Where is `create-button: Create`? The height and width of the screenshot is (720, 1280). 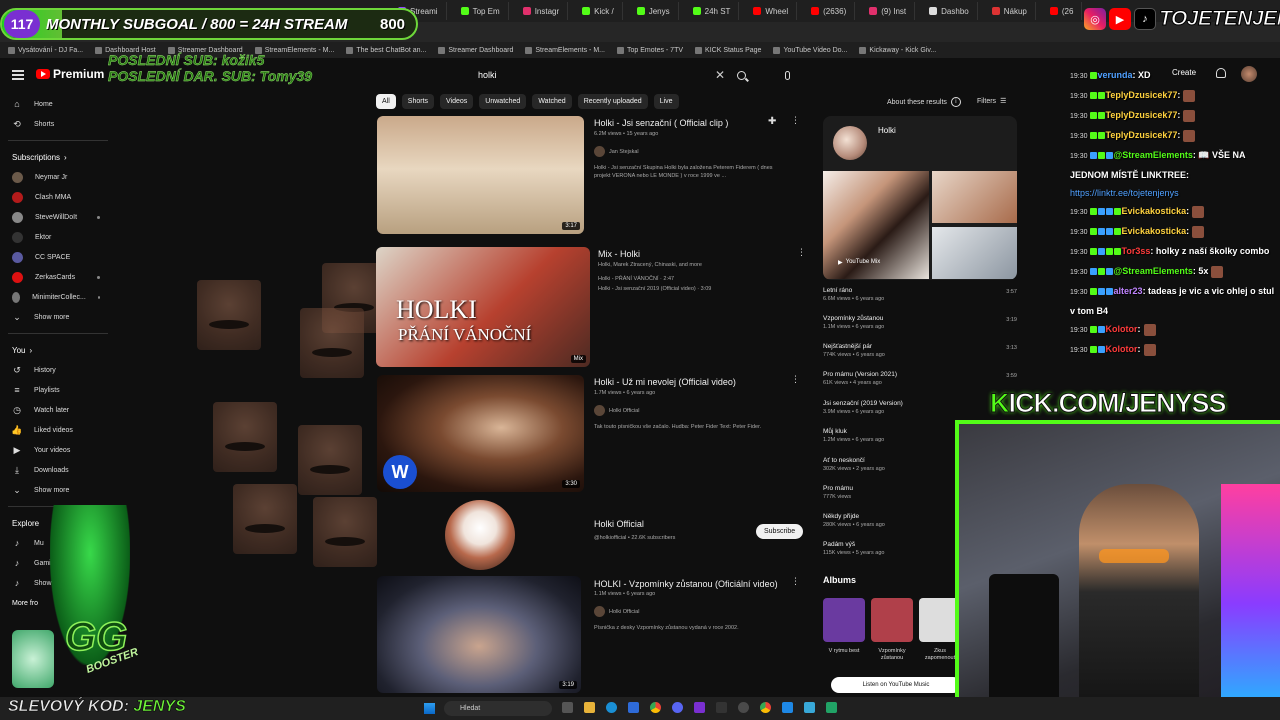
create-button: Create is located at coordinates (1184, 72).